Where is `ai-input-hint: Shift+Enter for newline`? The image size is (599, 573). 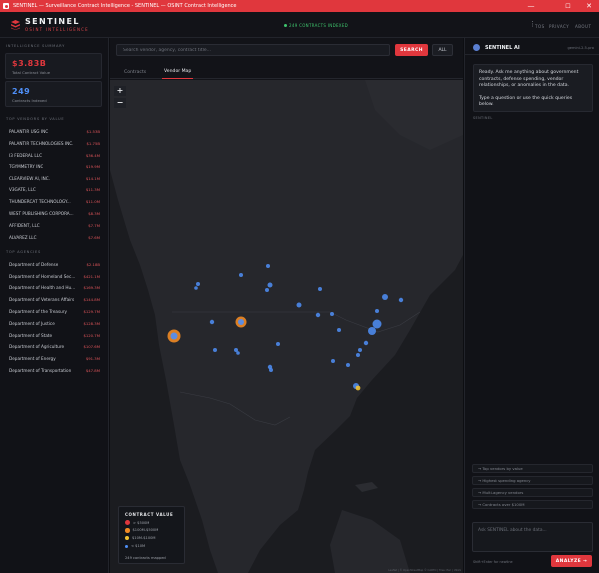
ai-input-hint: Shift+Enter for newline is located at coordinates (493, 562).